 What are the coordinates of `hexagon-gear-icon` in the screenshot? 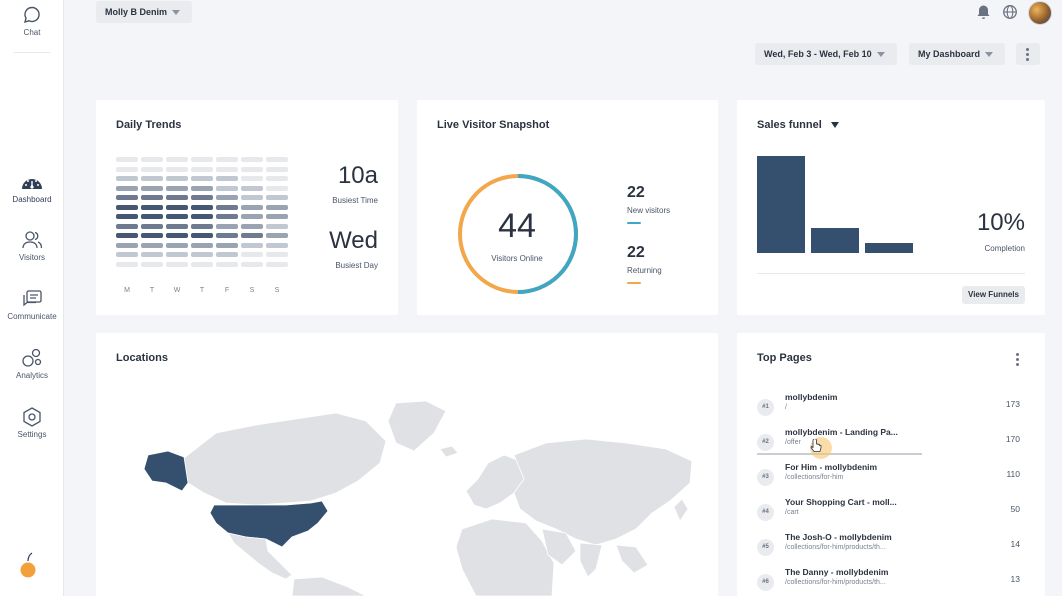 It's located at (32, 417).